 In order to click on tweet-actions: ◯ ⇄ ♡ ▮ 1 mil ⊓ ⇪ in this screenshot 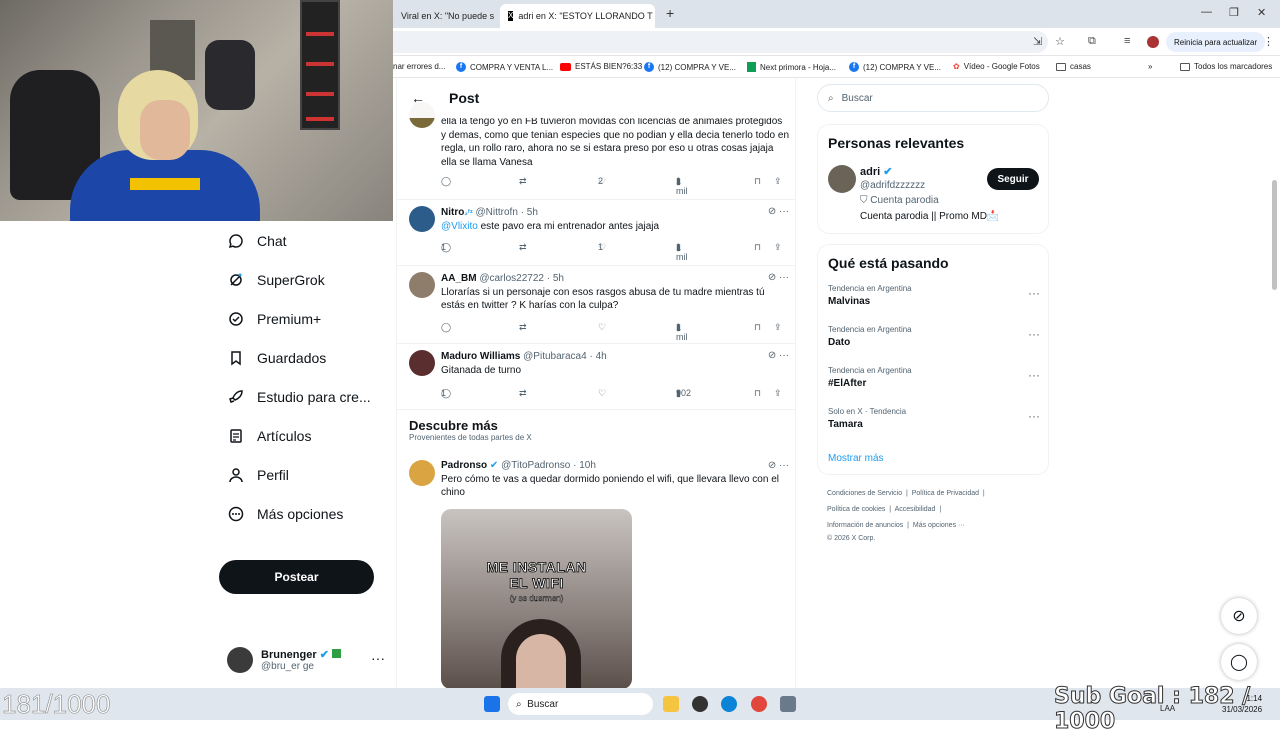, I will do `click(614, 332)`.